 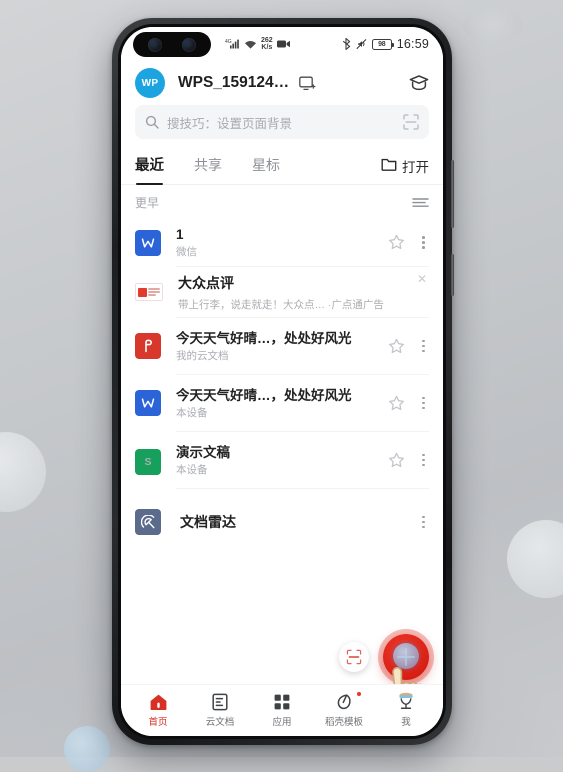 What do you see at coordinates (220, 701) in the screenshot?
I see `cloud-document-icon` at bounding box center [220, 701].